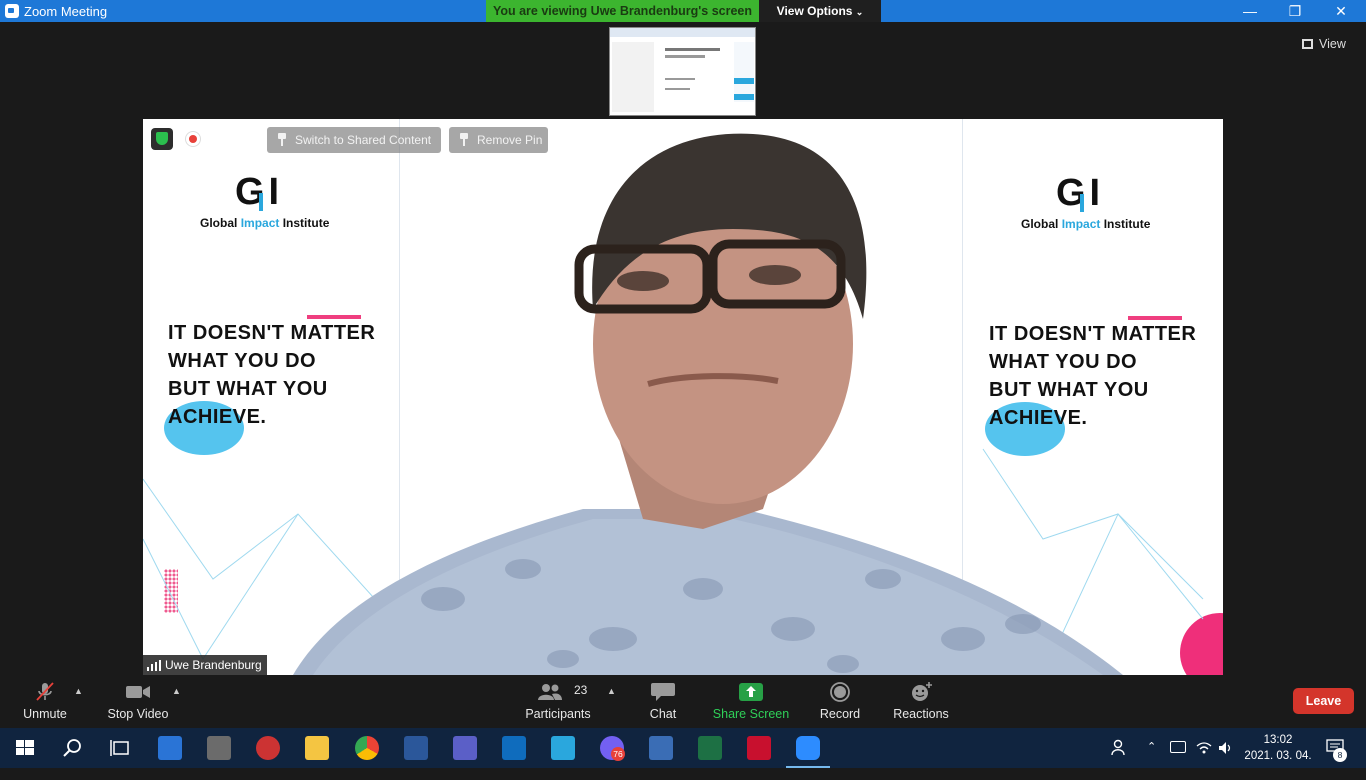  What do you see at coordinates (1204, 748) in the screenshot?
I see `wifi-icon` at bounding box center [1204, 748].